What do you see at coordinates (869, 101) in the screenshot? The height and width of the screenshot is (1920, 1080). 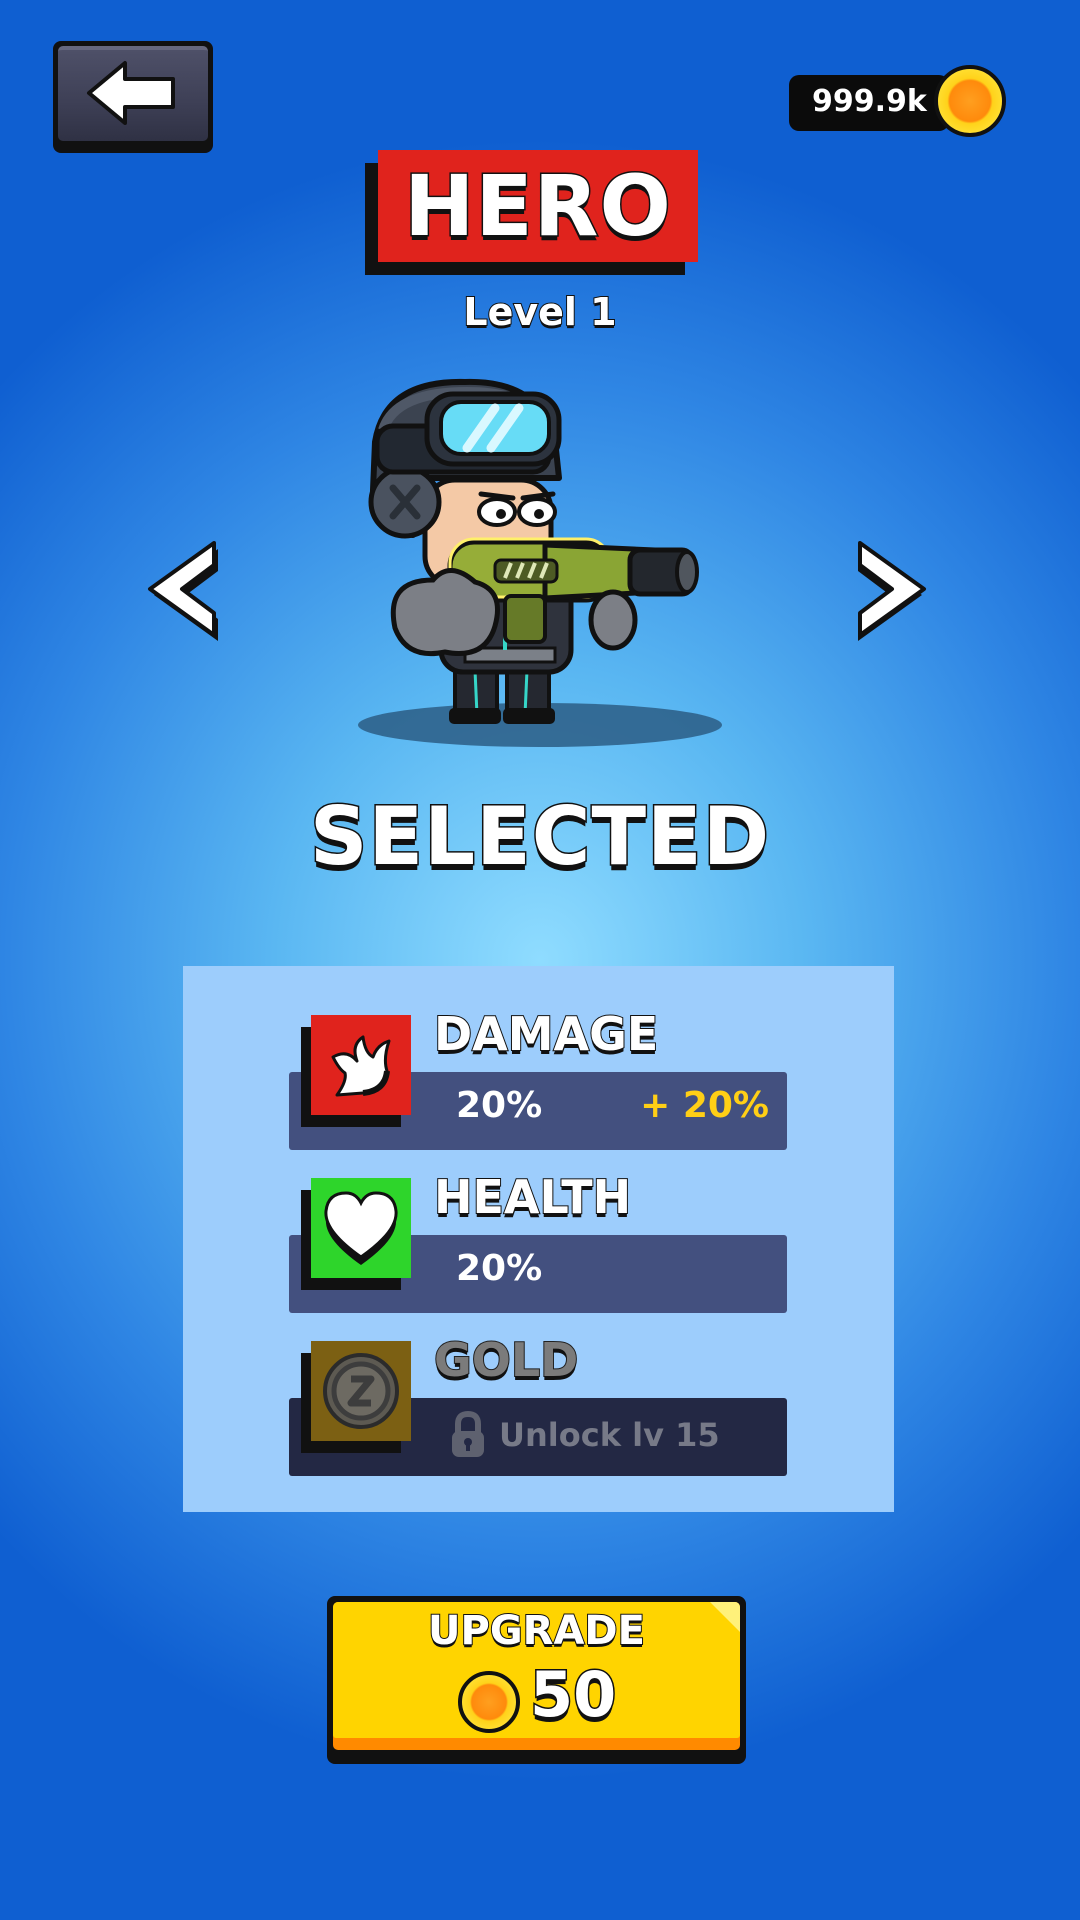 I see `currency-amount: 999.9k` at bounding box center [869, 101].